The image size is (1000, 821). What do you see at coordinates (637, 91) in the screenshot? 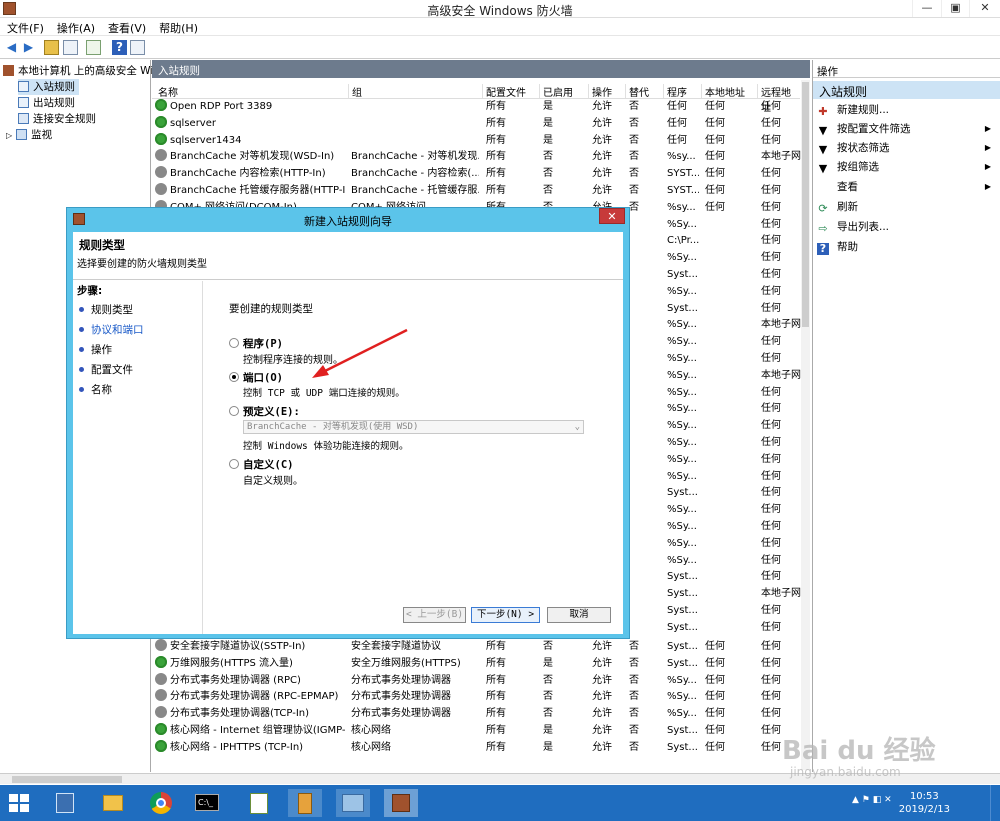
I see `col-override: 替代` at bounding box center [637, 91].